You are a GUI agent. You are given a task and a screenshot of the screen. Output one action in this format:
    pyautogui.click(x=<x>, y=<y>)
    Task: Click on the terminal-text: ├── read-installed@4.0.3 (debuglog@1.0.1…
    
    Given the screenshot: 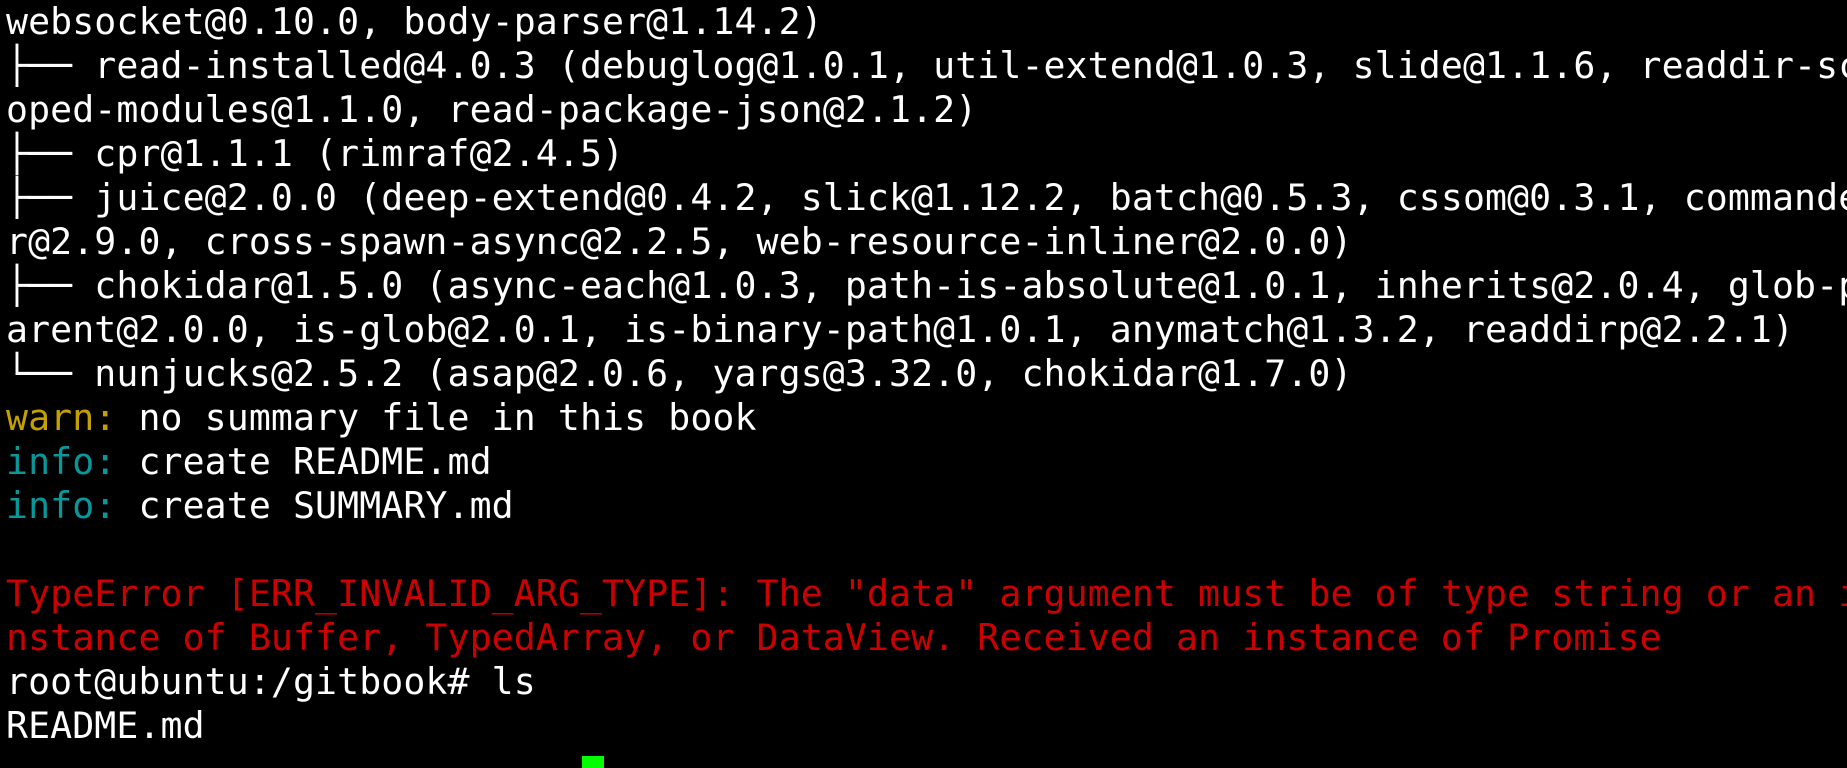 What is the action you would take?
    pyautogui.click(x=926, y=65)
    